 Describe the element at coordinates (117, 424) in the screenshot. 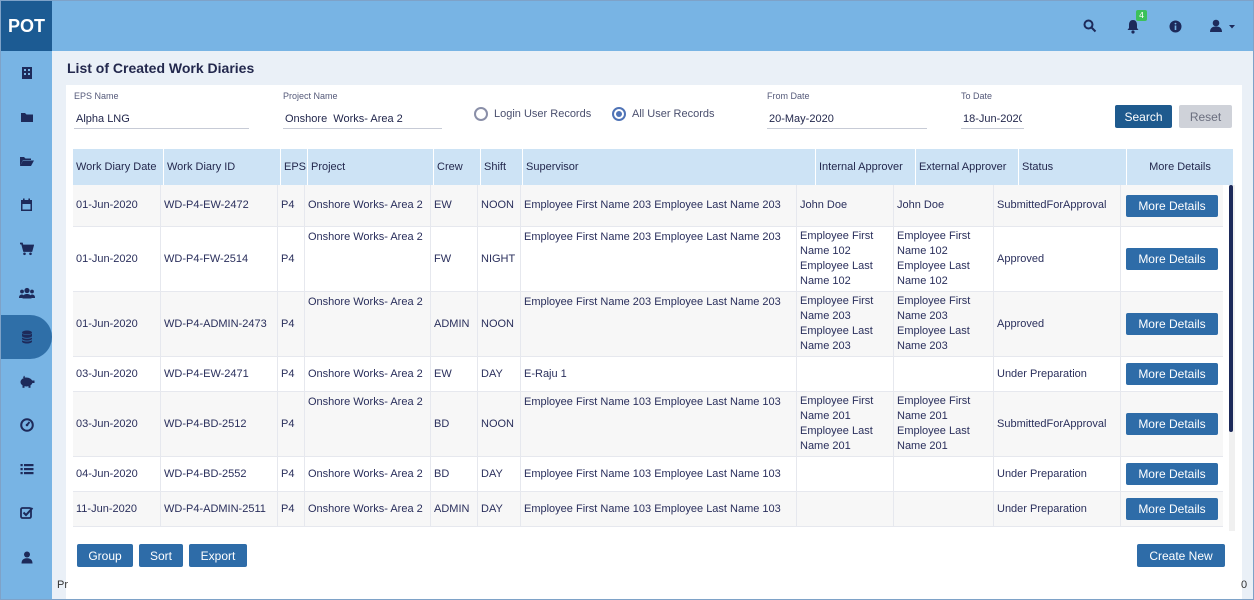

I see `cell-date: 03-Jun-2020` at that location.